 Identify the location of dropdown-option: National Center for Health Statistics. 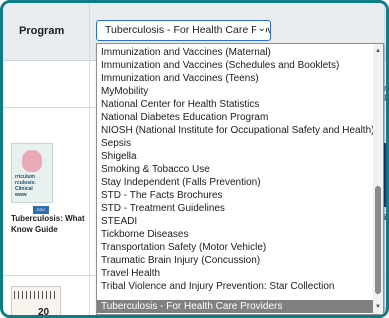
(235, 104).